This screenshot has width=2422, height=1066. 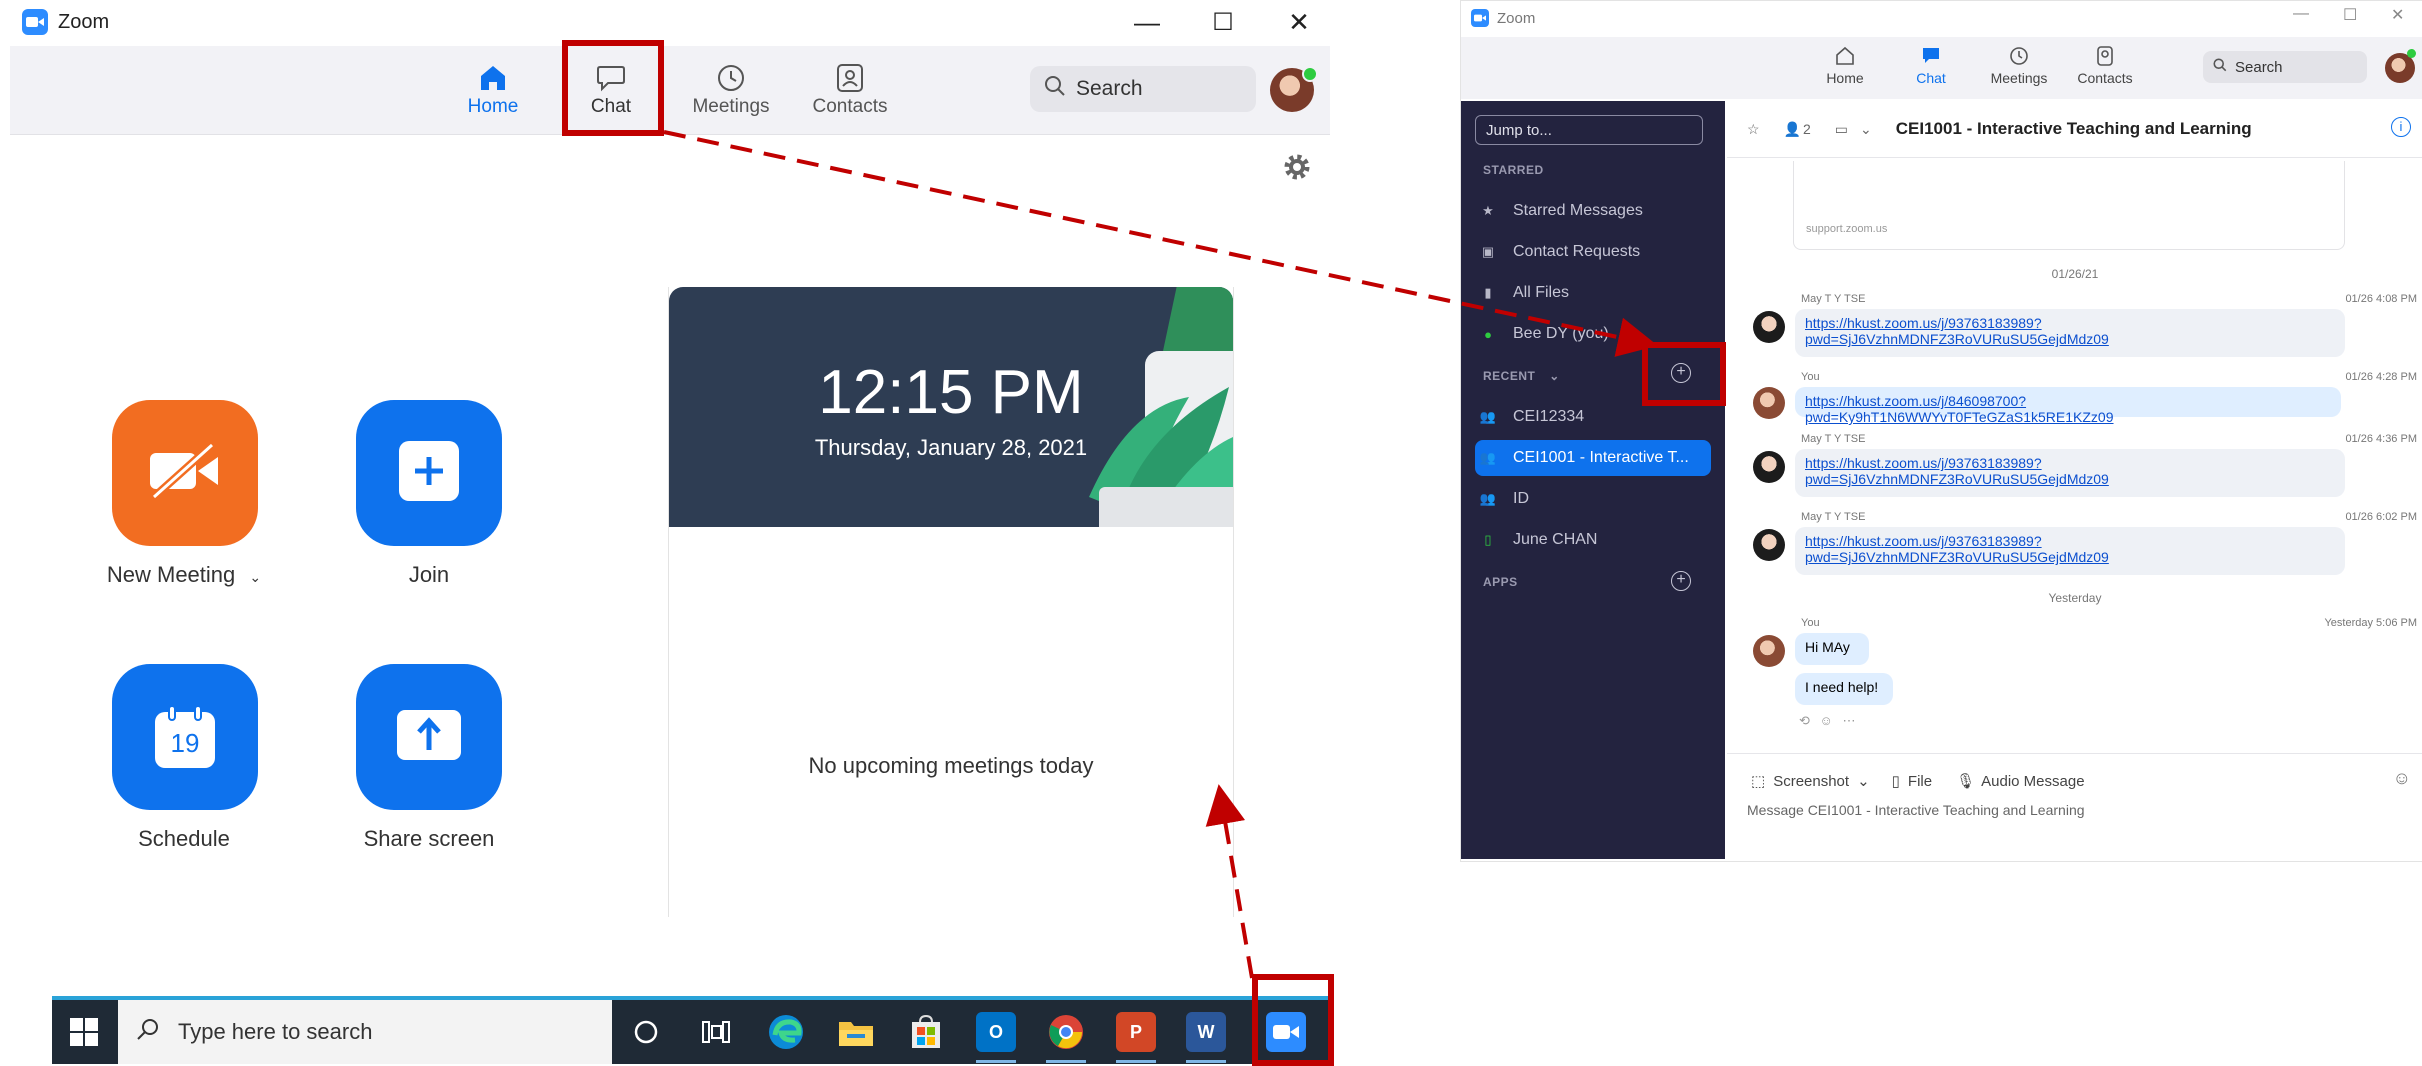 What do you see at coordinates (1206, 1032) in the screenshot?
I see `word-icon: W` at bounding box center [1206, 1032].